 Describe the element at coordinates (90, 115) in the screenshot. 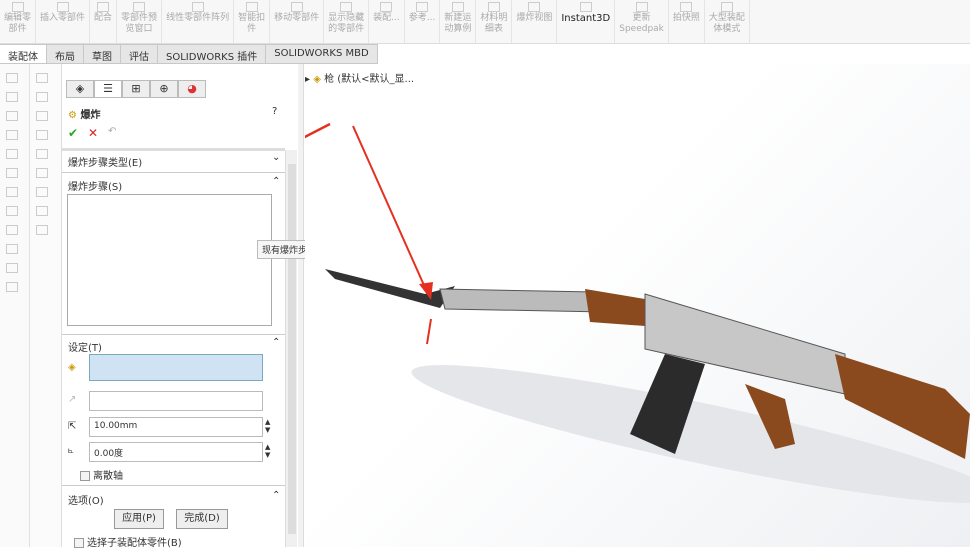

I see `panel-title: 爆炸` at that location.